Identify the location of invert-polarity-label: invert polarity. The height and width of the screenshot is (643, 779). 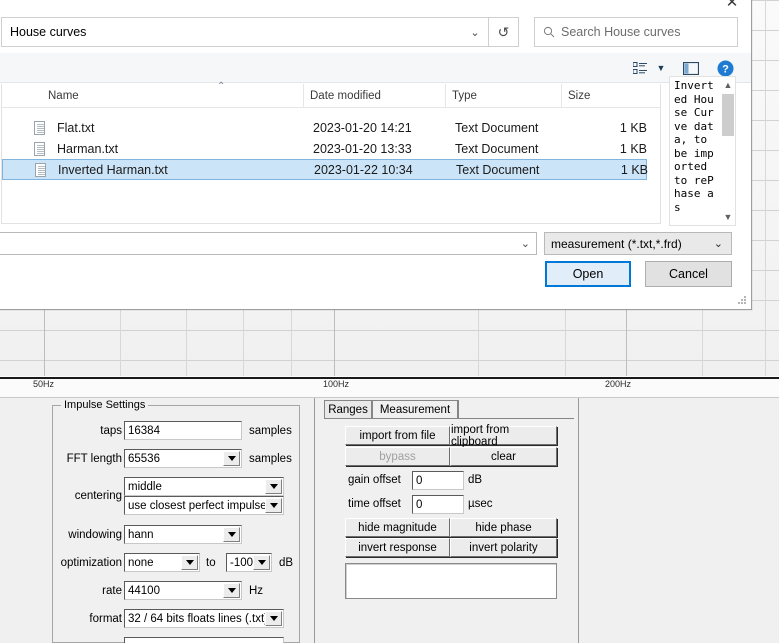
(503, 547).